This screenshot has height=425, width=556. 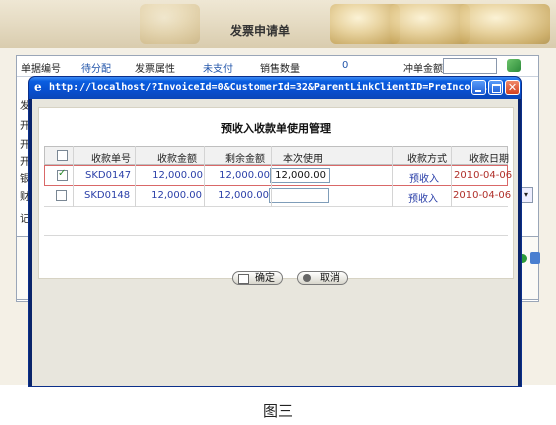 What do you see at coordinates (107, 195) in the screenshot?
I see `receipt-no: SKD0148` at bounding box center [107, 195].